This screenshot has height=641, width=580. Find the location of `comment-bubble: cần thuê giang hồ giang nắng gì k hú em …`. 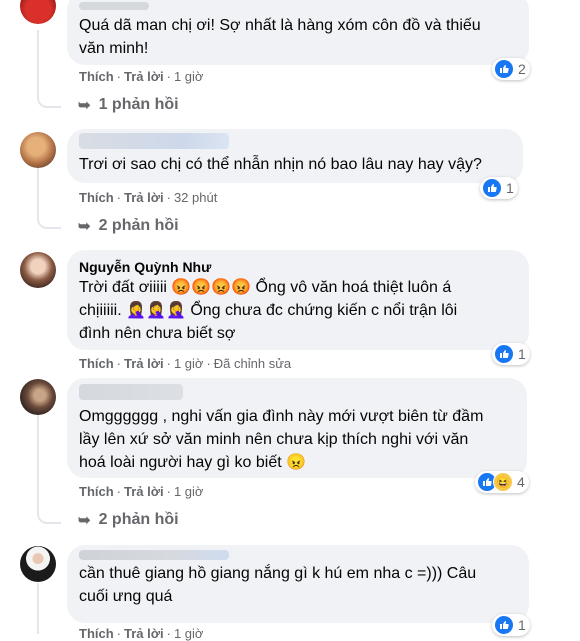

comment-bubble: cần thuê giang hồ giang nắng gì k hú em … is located at coordinates (298, 584).